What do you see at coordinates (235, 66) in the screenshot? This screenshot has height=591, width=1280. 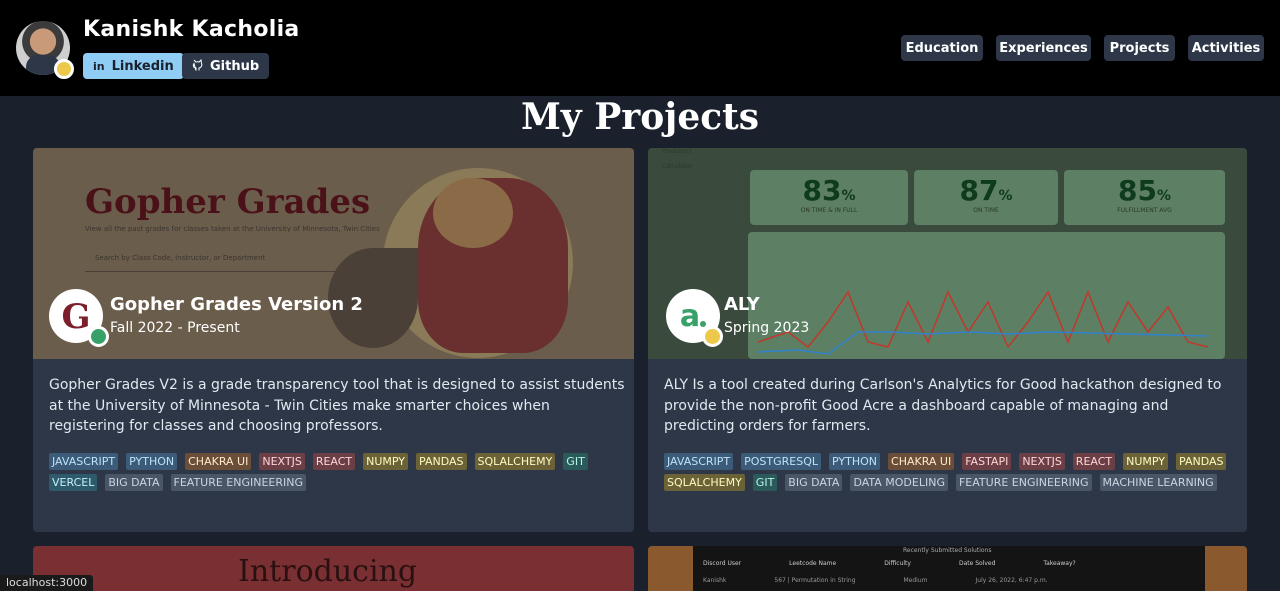 I see `github-label: Github` at bounding box center [235, 66].